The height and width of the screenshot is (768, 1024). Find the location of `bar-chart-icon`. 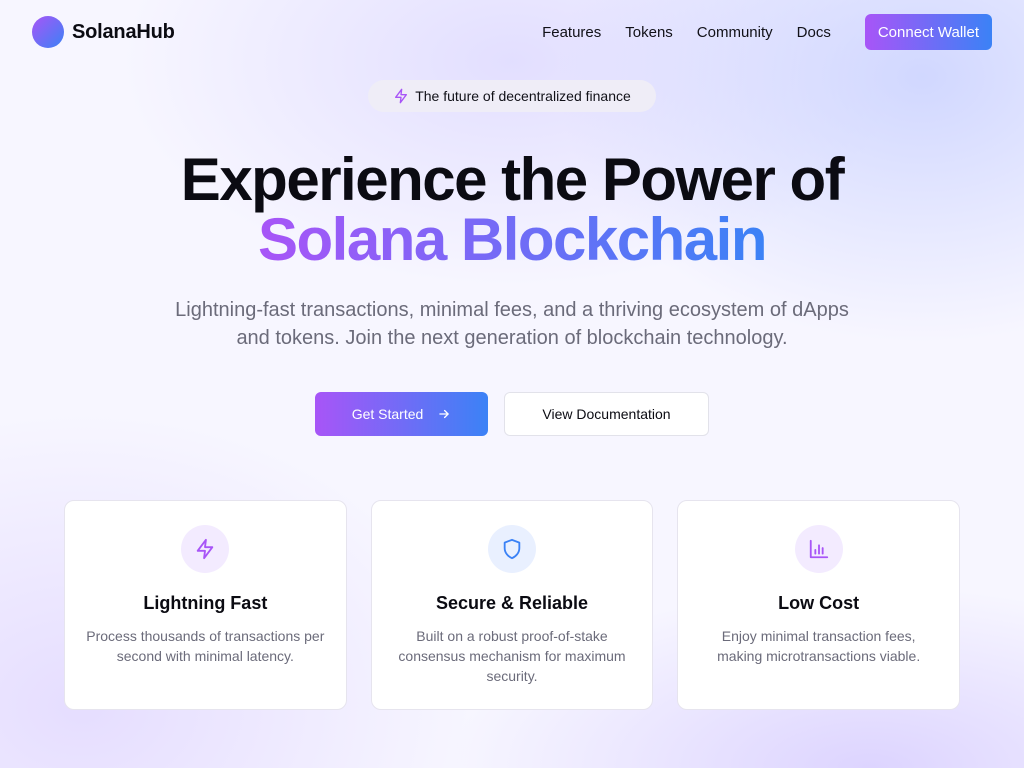

bar-chart-icon is located at coordinates (818, 549).